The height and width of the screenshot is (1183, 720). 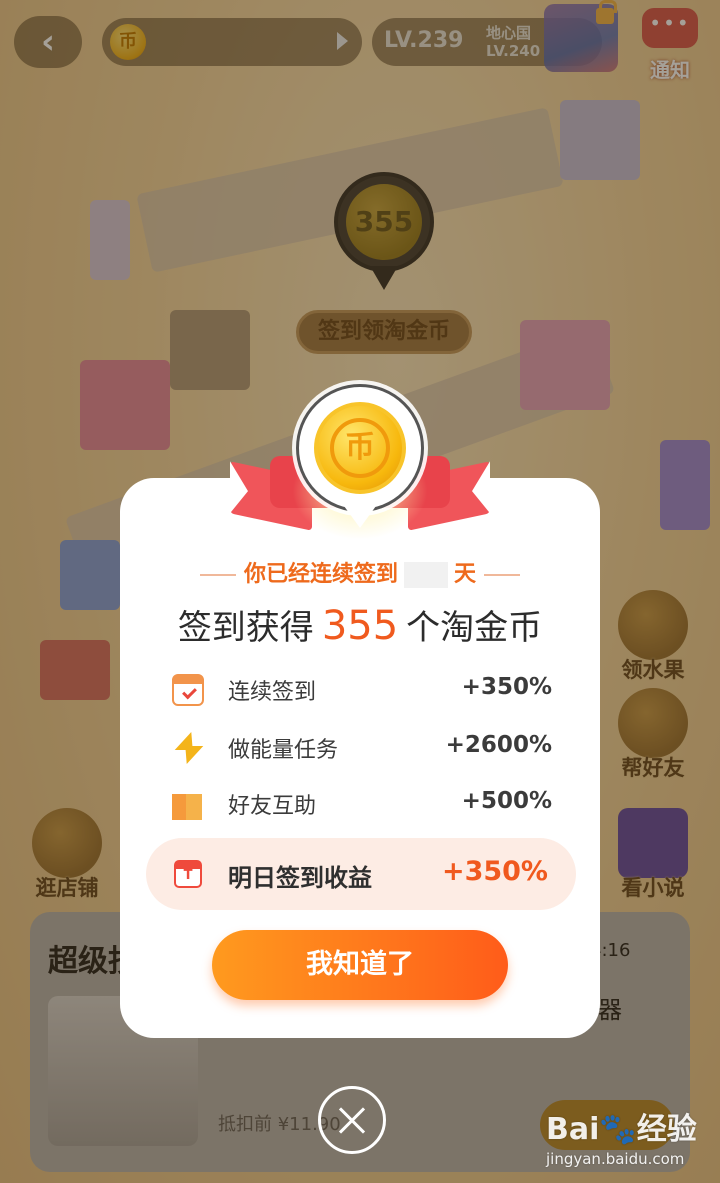 I want to click on baidu-watermark: Bai🐾经验 jingyan.baidu.com, so click(x=631, y=1139).